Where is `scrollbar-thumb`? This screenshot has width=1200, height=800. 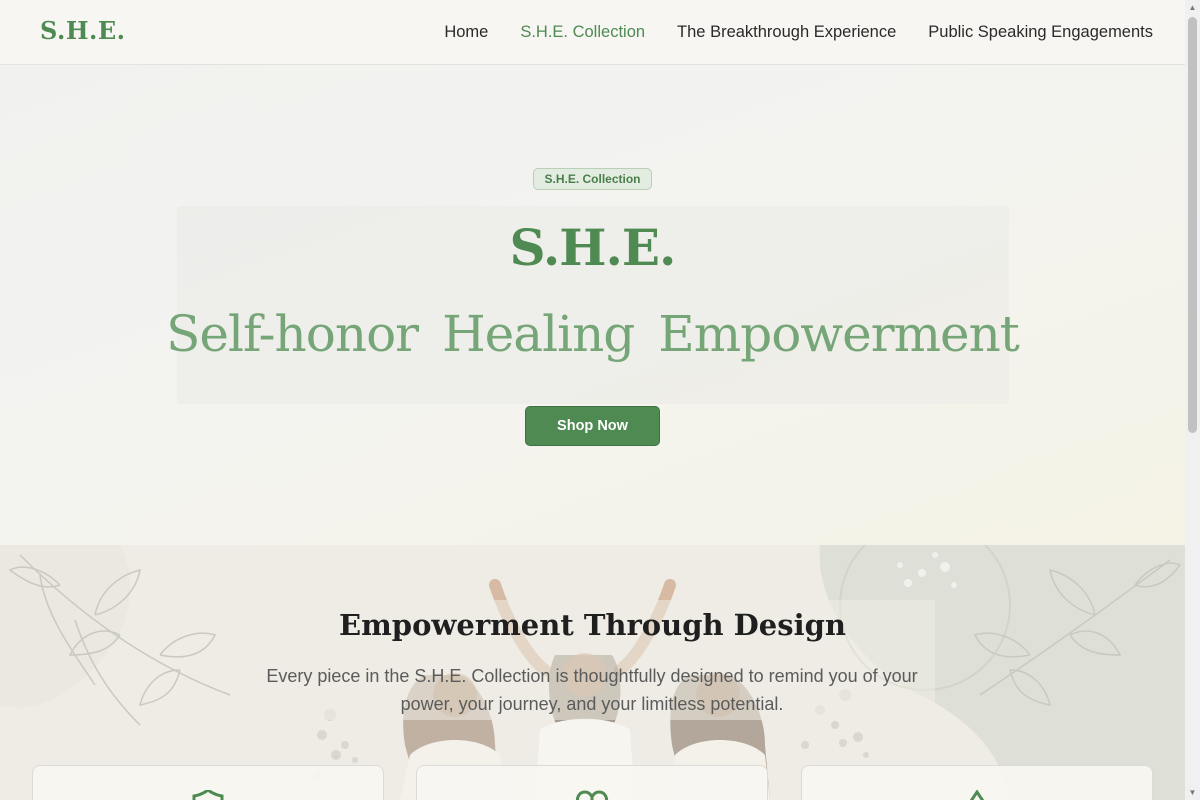
scrollbar-thumb is located at coordinates (1192, 225).